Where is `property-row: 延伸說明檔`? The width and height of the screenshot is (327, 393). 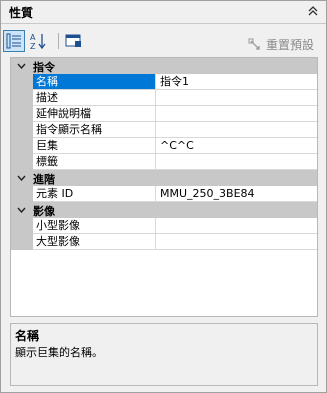 property-row: 延伸說明檔 is located at coordinates (164, 114).